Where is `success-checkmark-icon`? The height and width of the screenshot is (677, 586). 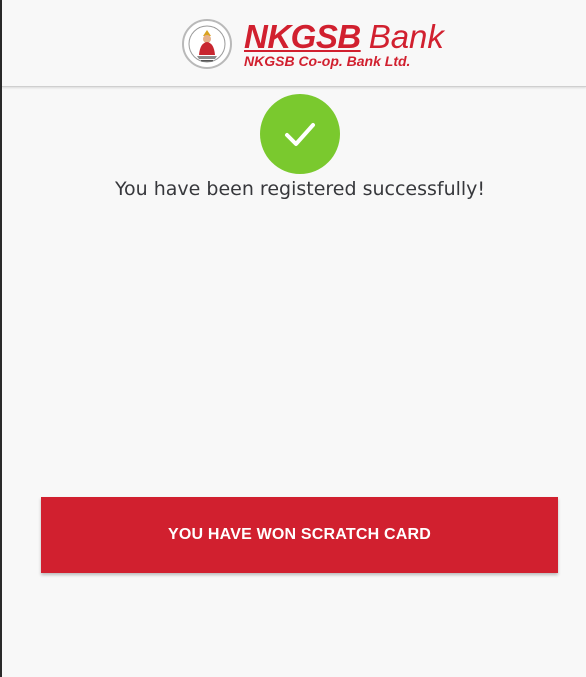 success-checkmark-icon is located at coordinates (300, 134).